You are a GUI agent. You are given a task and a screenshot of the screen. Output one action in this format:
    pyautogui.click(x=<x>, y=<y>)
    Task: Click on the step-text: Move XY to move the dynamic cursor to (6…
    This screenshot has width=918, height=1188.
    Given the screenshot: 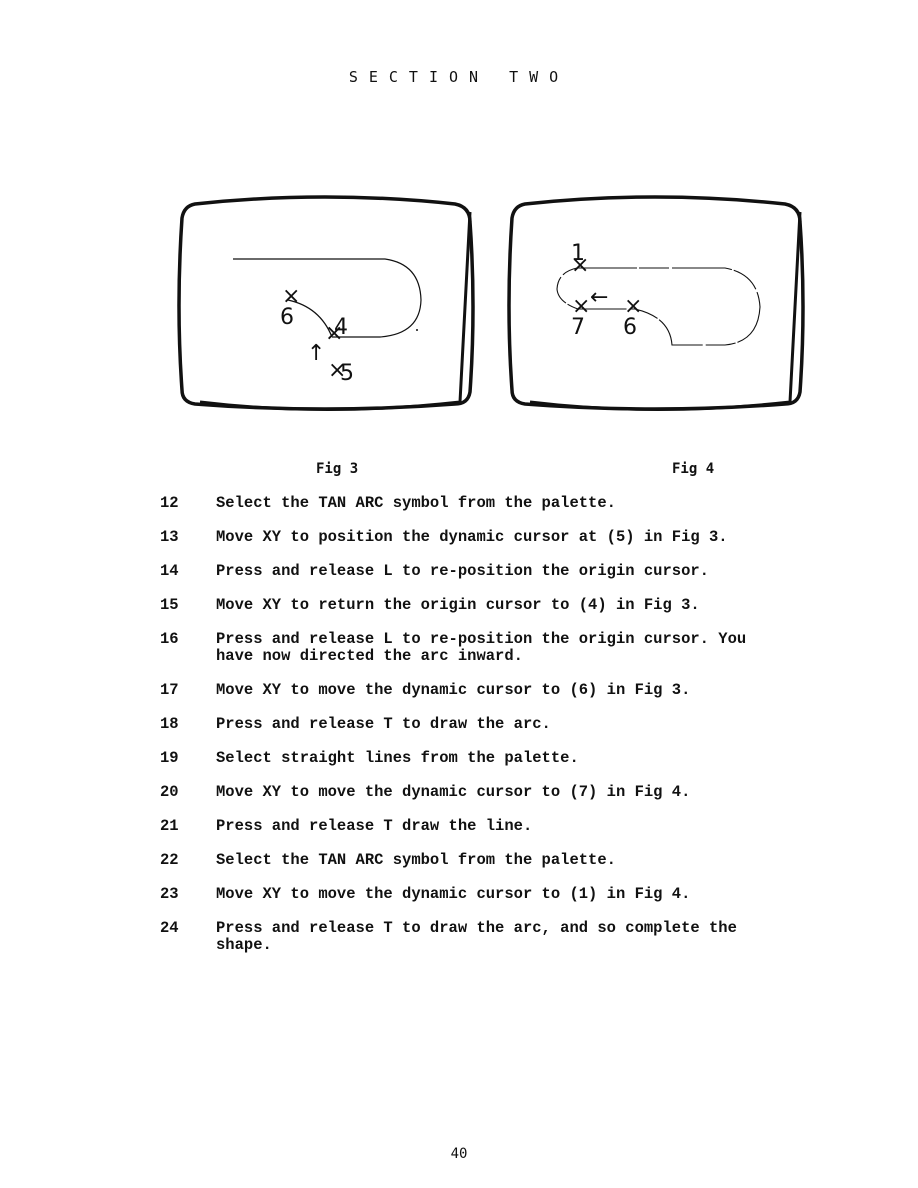 What is the action you would take?
    pyautogui.click(x=453, y=690)
    